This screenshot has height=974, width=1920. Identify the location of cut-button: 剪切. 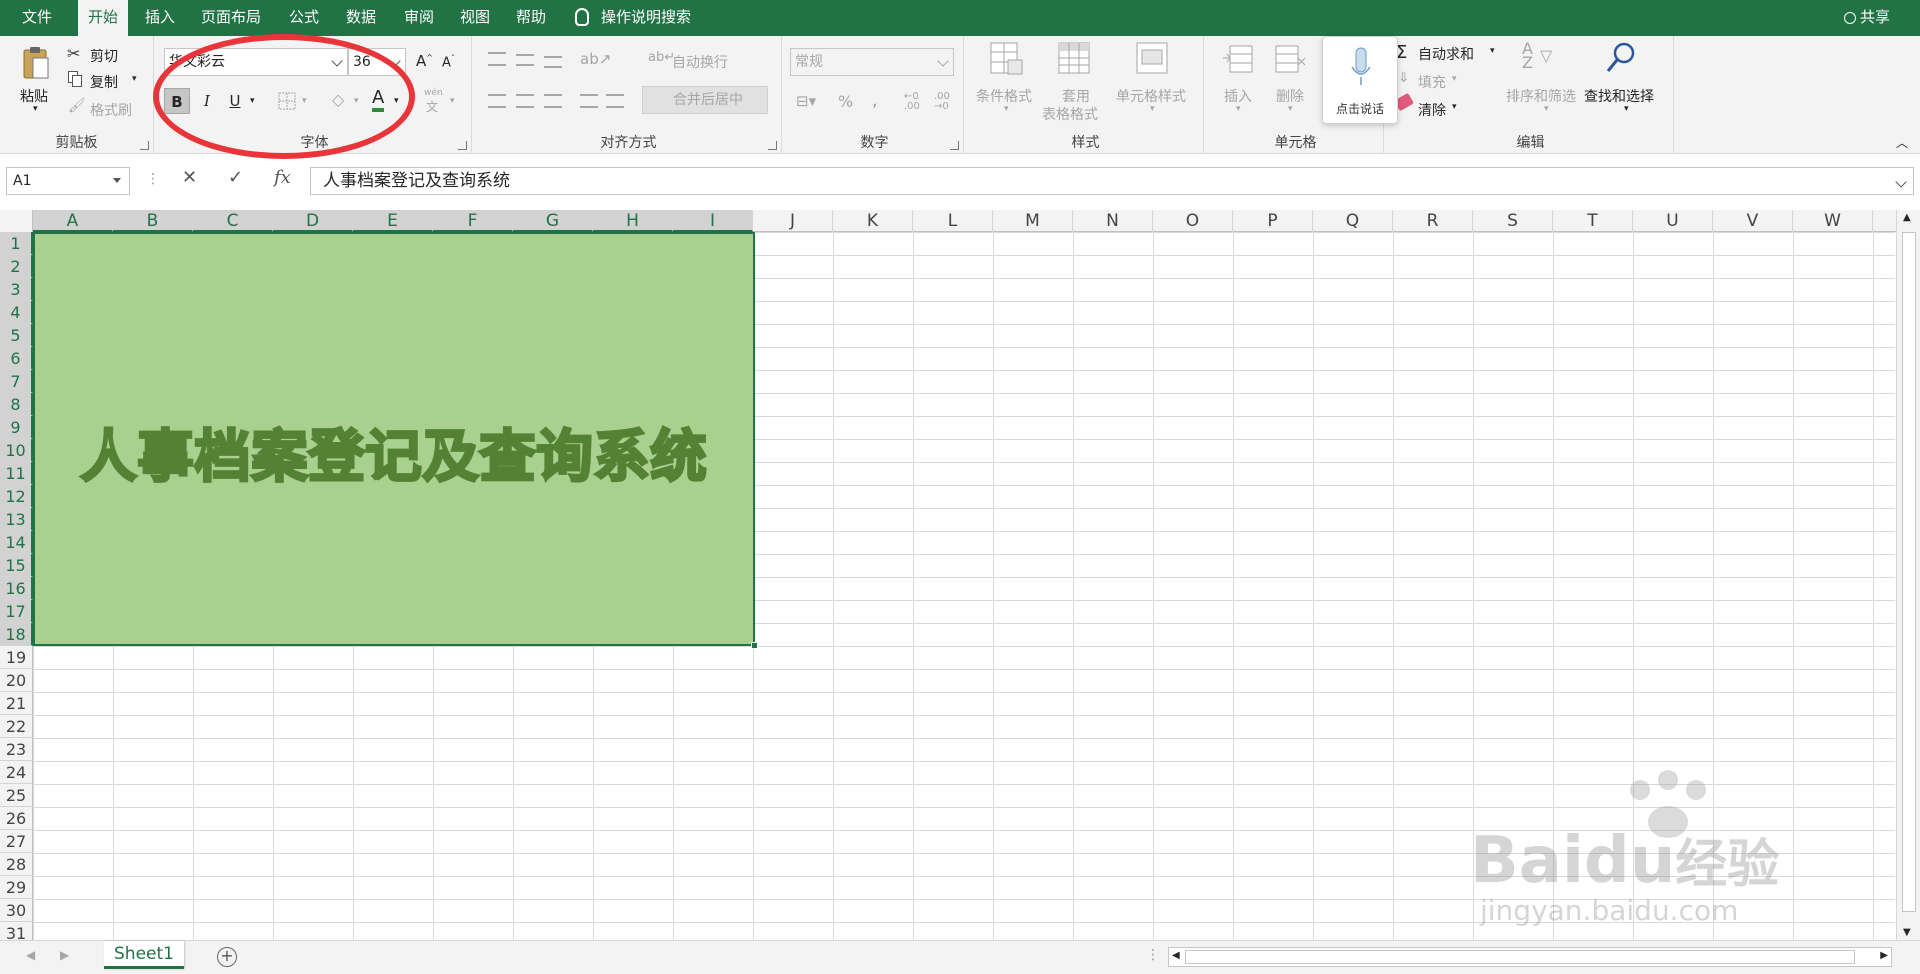
(104, 56).